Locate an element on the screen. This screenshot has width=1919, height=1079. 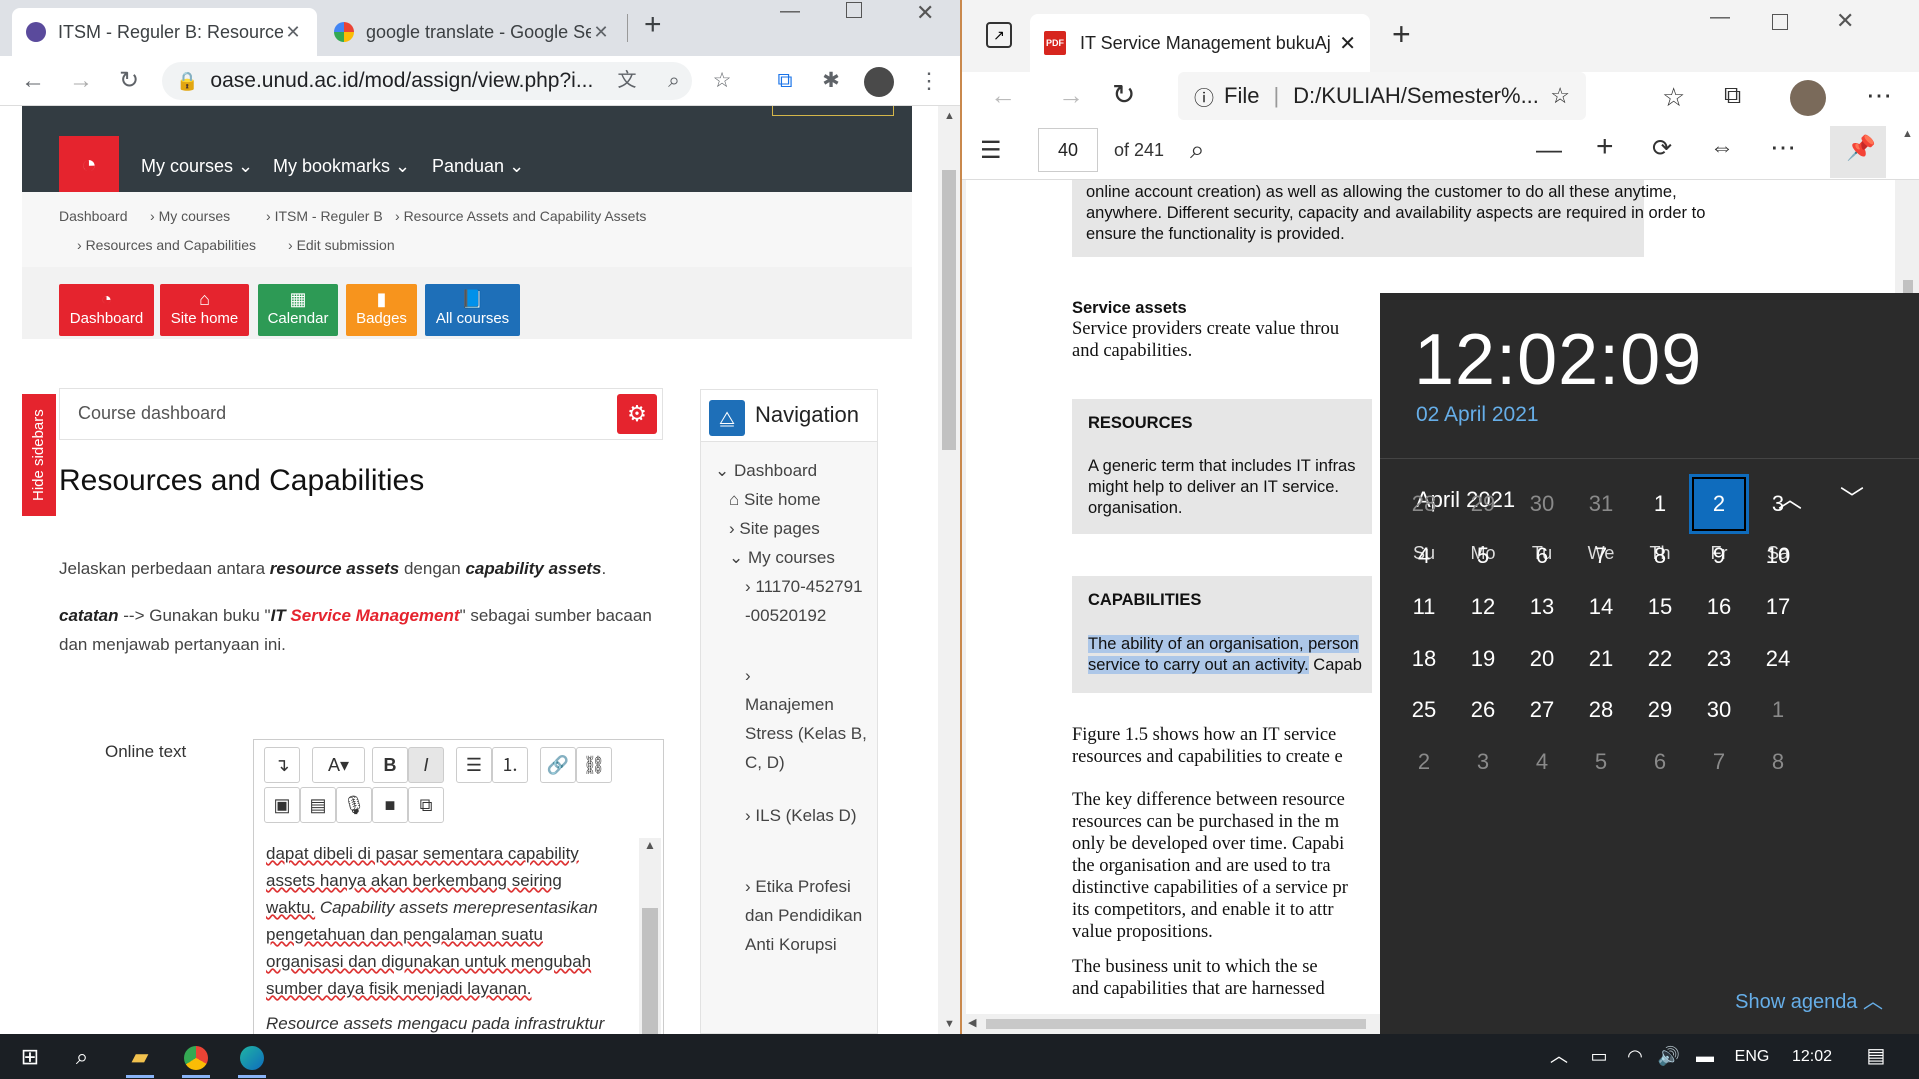
page-number-input: 40 is located at coordinates (1068, 150).